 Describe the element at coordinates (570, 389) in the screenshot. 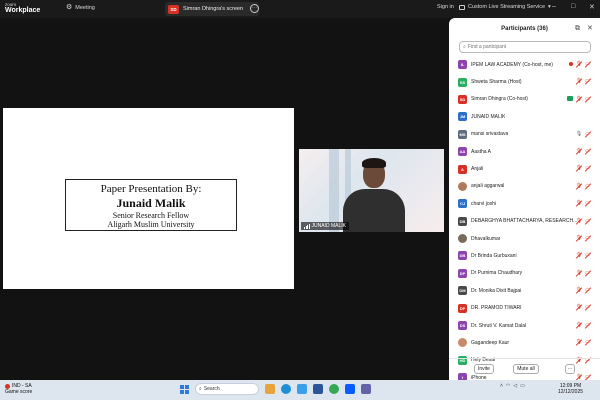

I see `taskbar-clock: 12:09 PM 12/12/2025` at that location.